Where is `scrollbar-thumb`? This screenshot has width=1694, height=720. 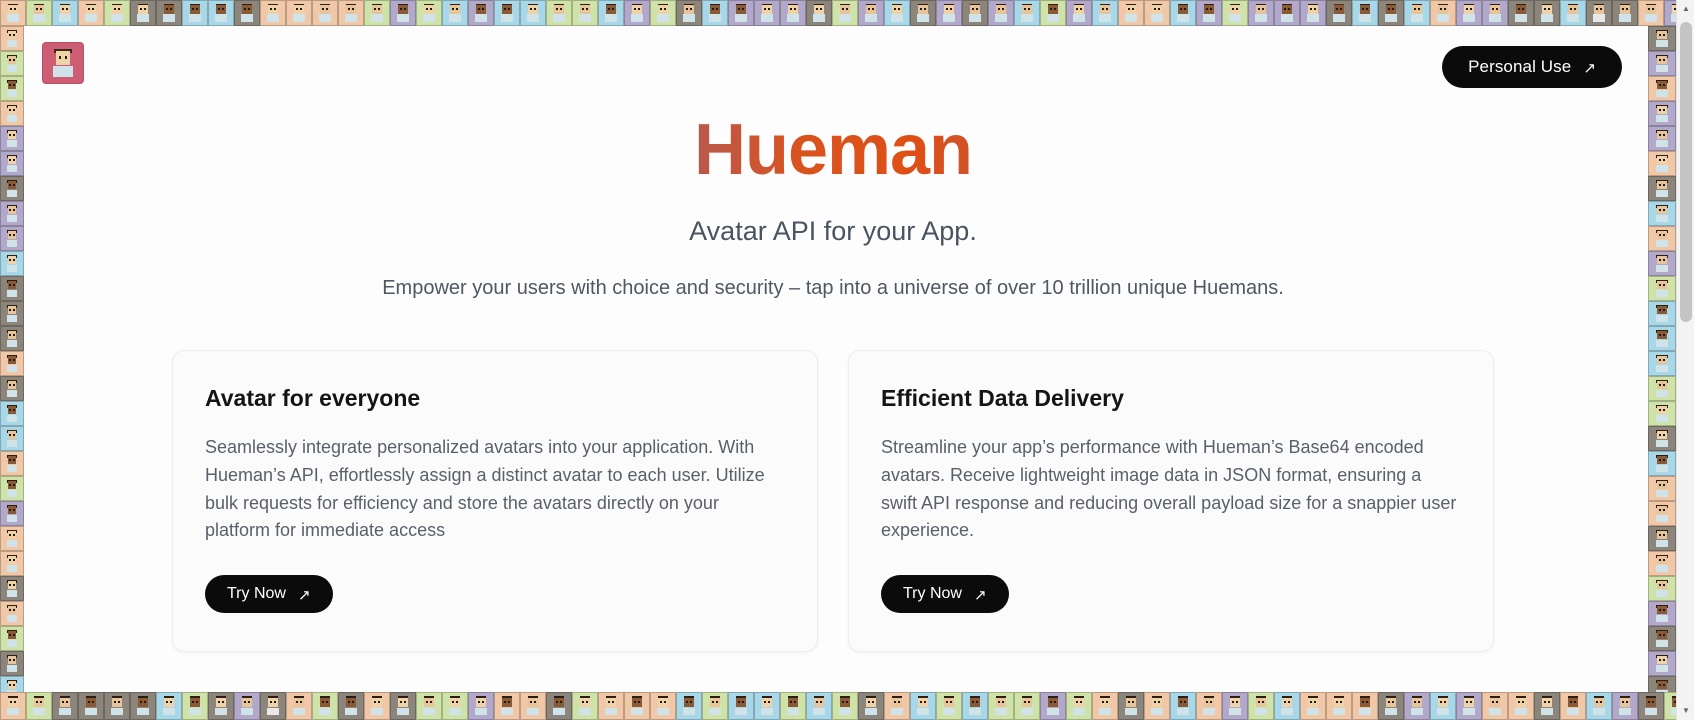 scrollbar-thumb is located at coordinates (1686, 172).